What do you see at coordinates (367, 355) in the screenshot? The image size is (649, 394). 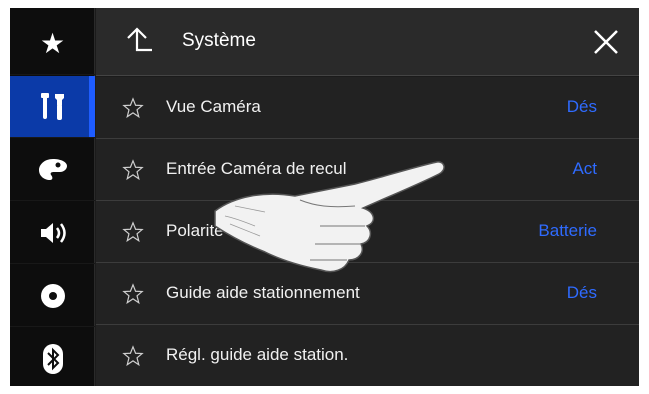 I see `list-item: Régl. guide aide station.` at bounding box center [367, 355].